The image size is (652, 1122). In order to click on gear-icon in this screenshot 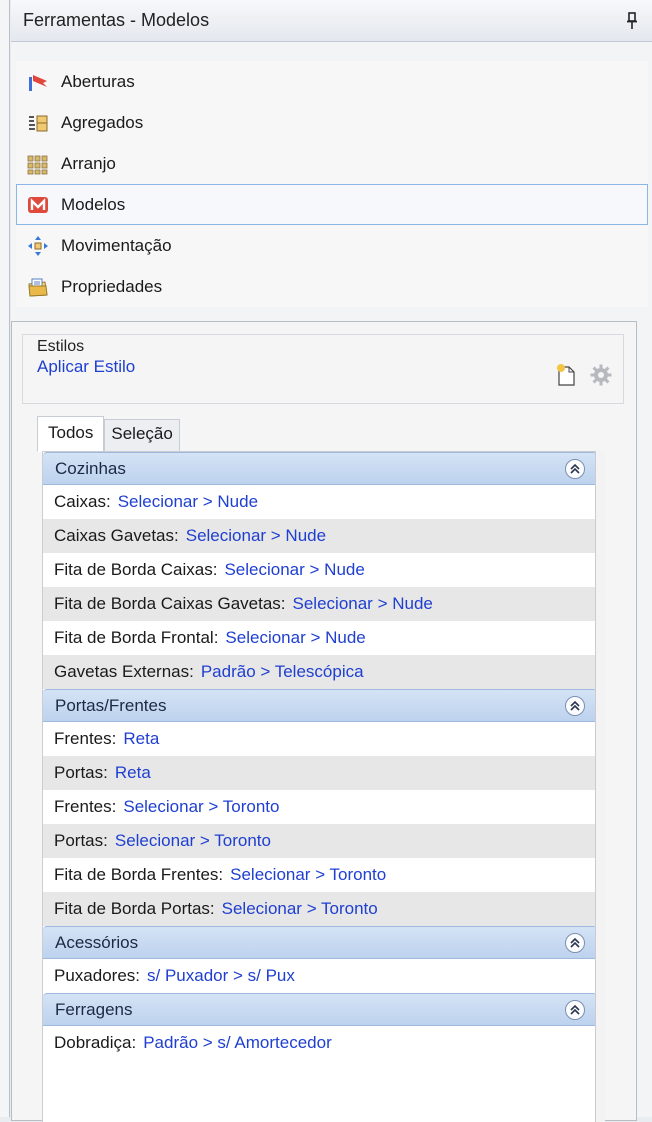, I will do `click(601, 377)`.